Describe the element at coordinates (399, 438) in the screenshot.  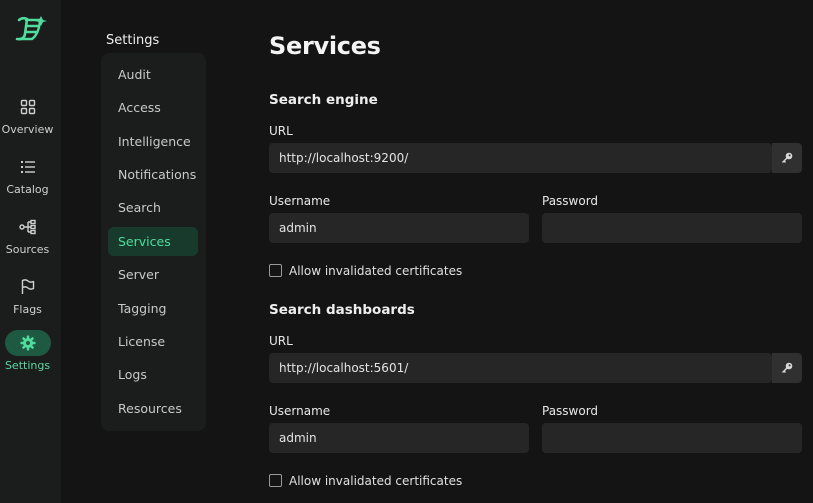
I see `search-dashboards-username-input: admin` at that location.